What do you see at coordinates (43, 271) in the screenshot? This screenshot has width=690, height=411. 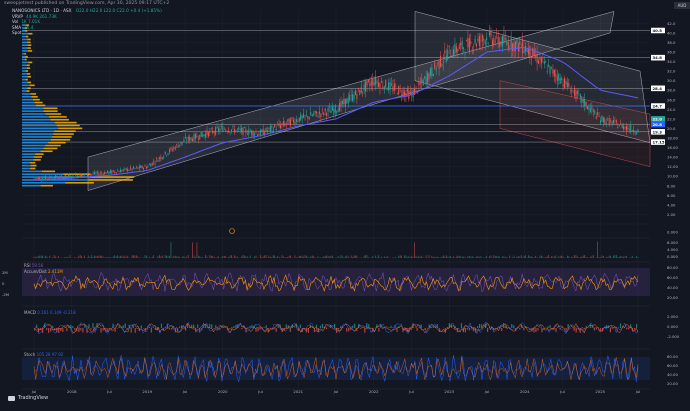 I see `accum-legend: Accum/Dist 2.411M` at bounding box center [43, 271].